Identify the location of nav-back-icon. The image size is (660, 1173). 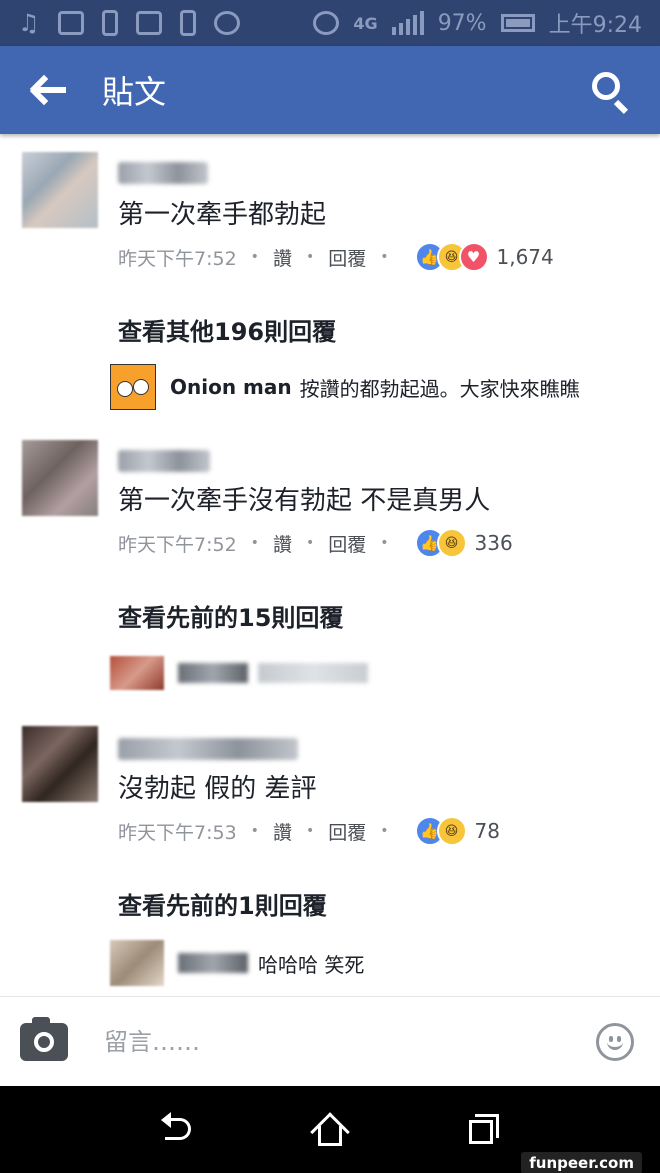
(177, 1130).